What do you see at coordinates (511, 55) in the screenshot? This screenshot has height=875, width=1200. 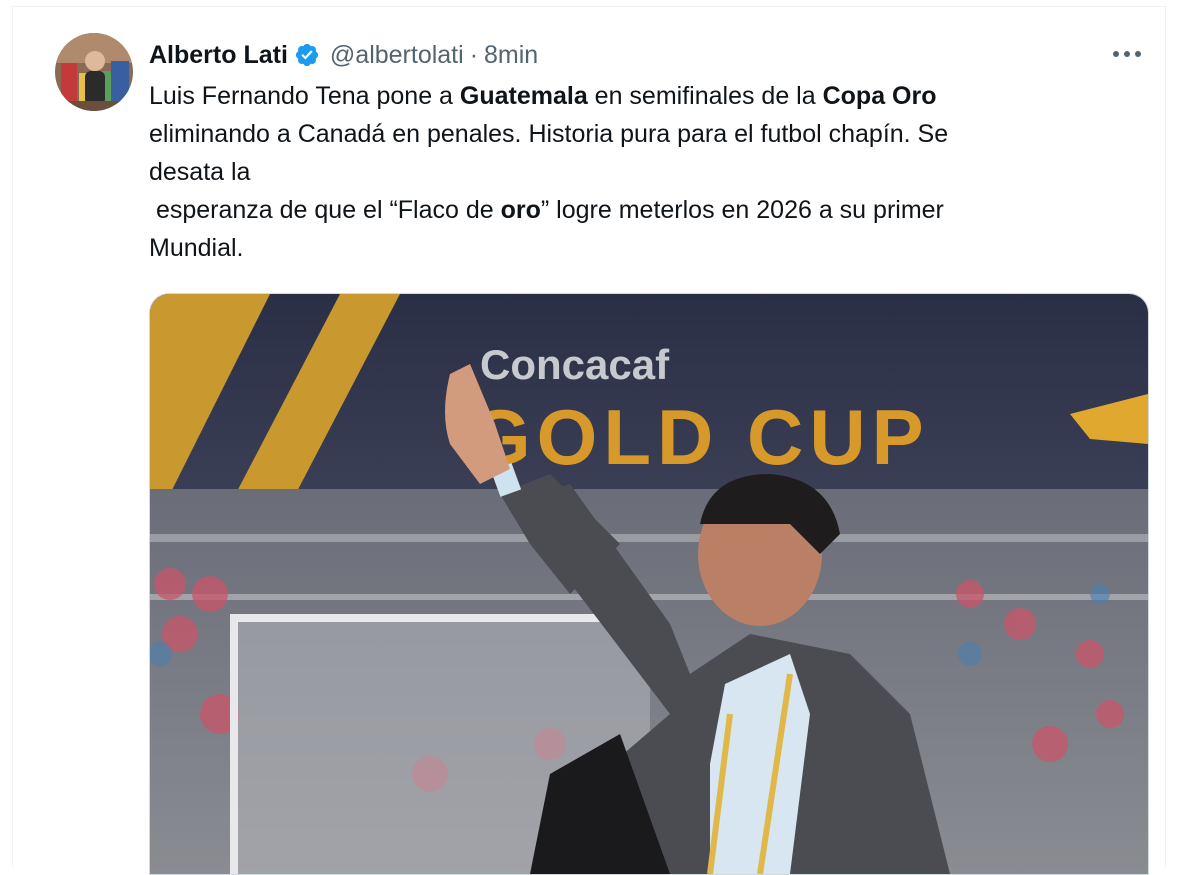 I see `tweet-timestamp: 8min` at bounding box center [511, 55].